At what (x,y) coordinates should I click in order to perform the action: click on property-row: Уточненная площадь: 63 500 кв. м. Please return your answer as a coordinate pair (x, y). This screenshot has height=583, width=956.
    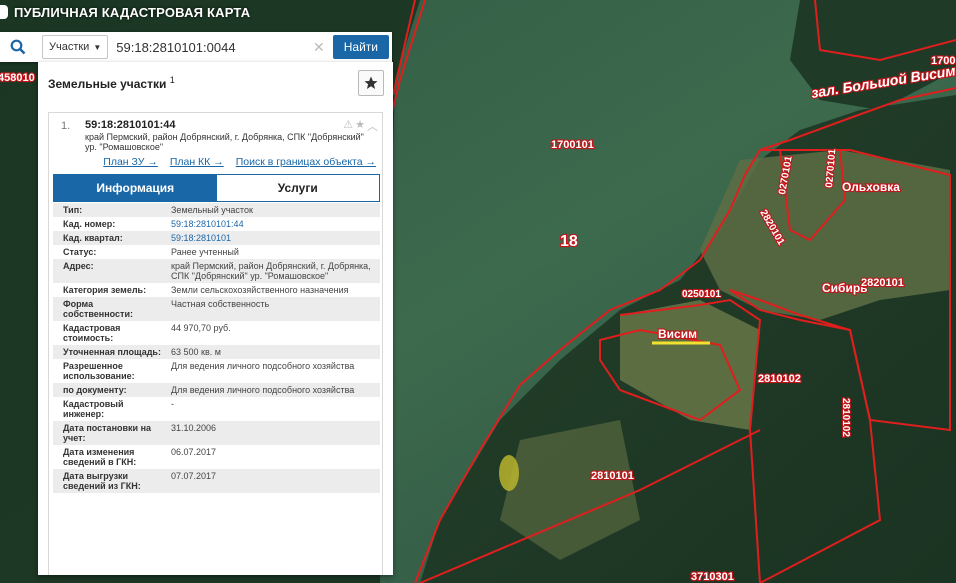
    Looking at the image, I should click on (216, 352).